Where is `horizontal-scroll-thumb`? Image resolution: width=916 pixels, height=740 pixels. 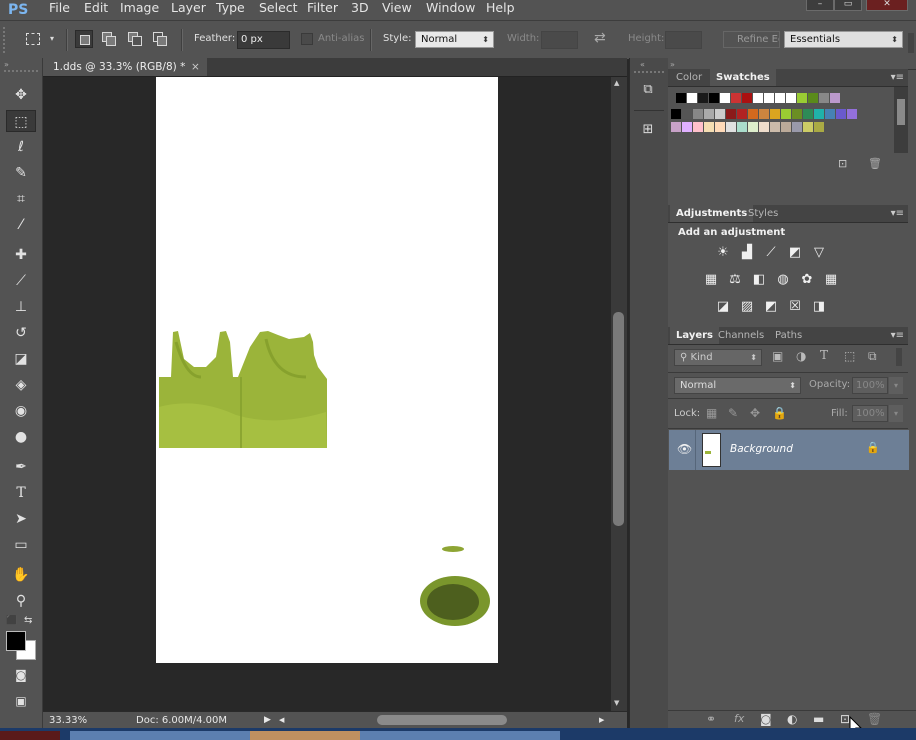
horizontal-scroll-thumb is located at coordinates (442, 720).